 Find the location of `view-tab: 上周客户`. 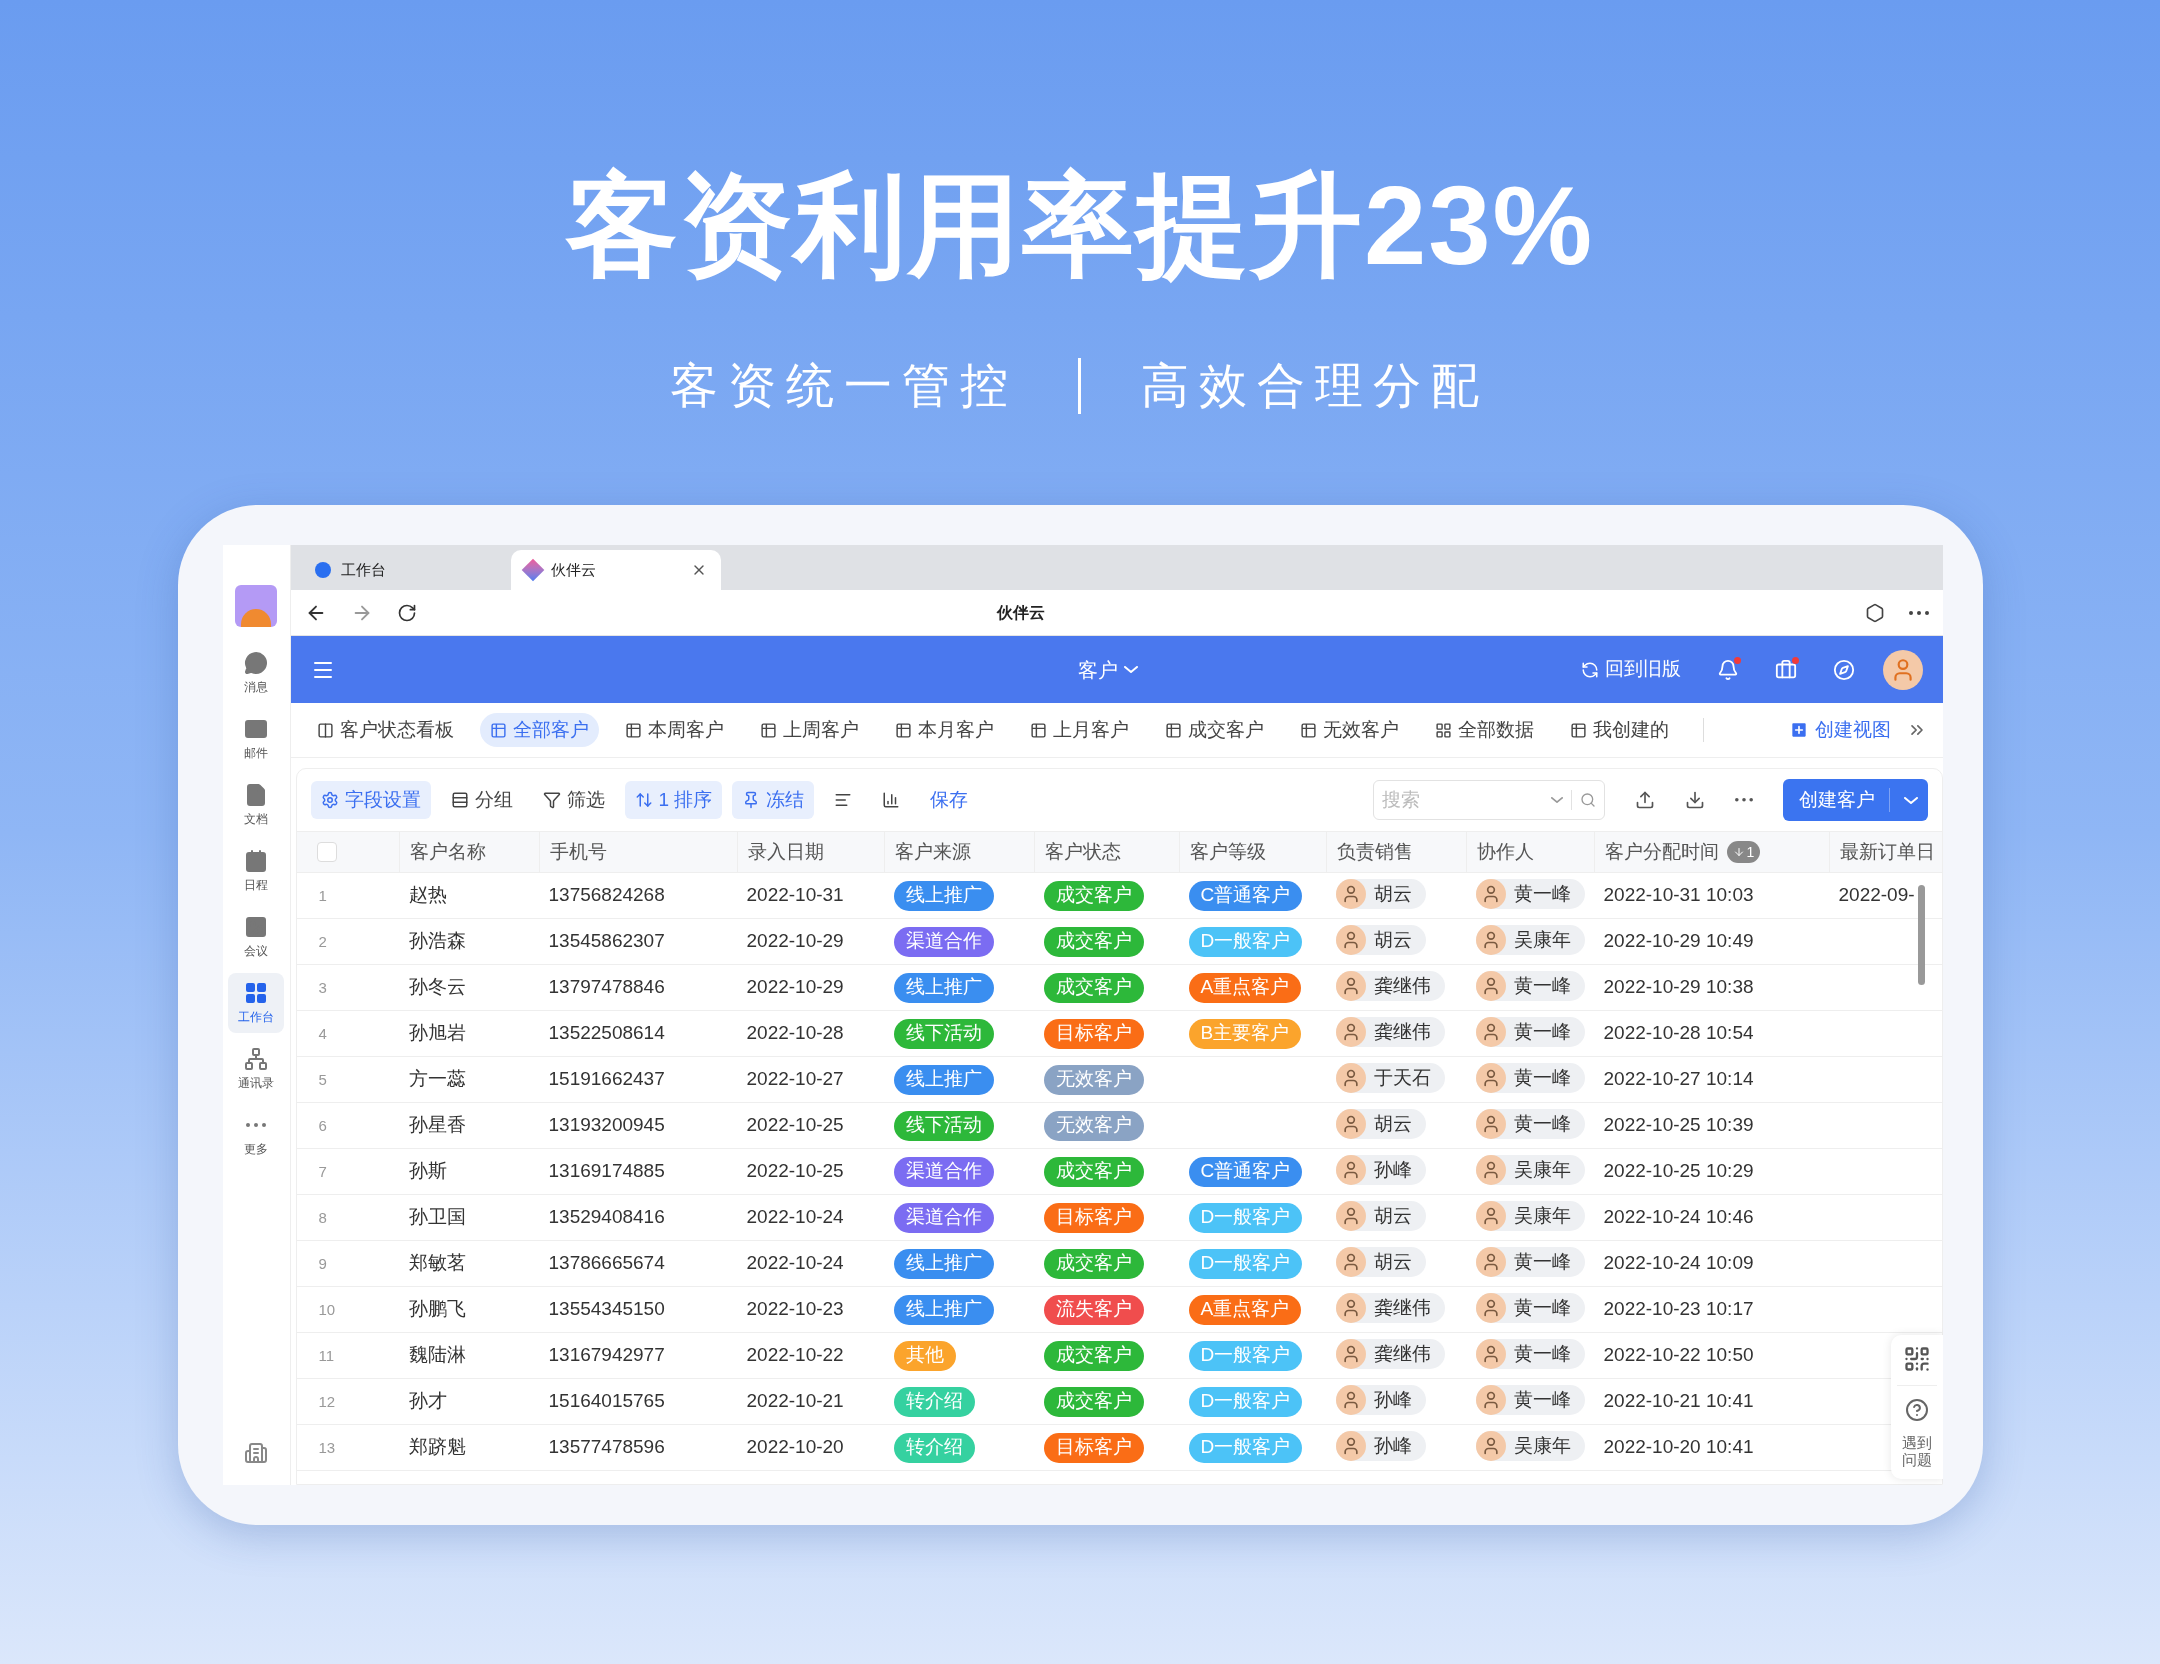

view-tab: 上周客户 is located at coordinates (809, 730).